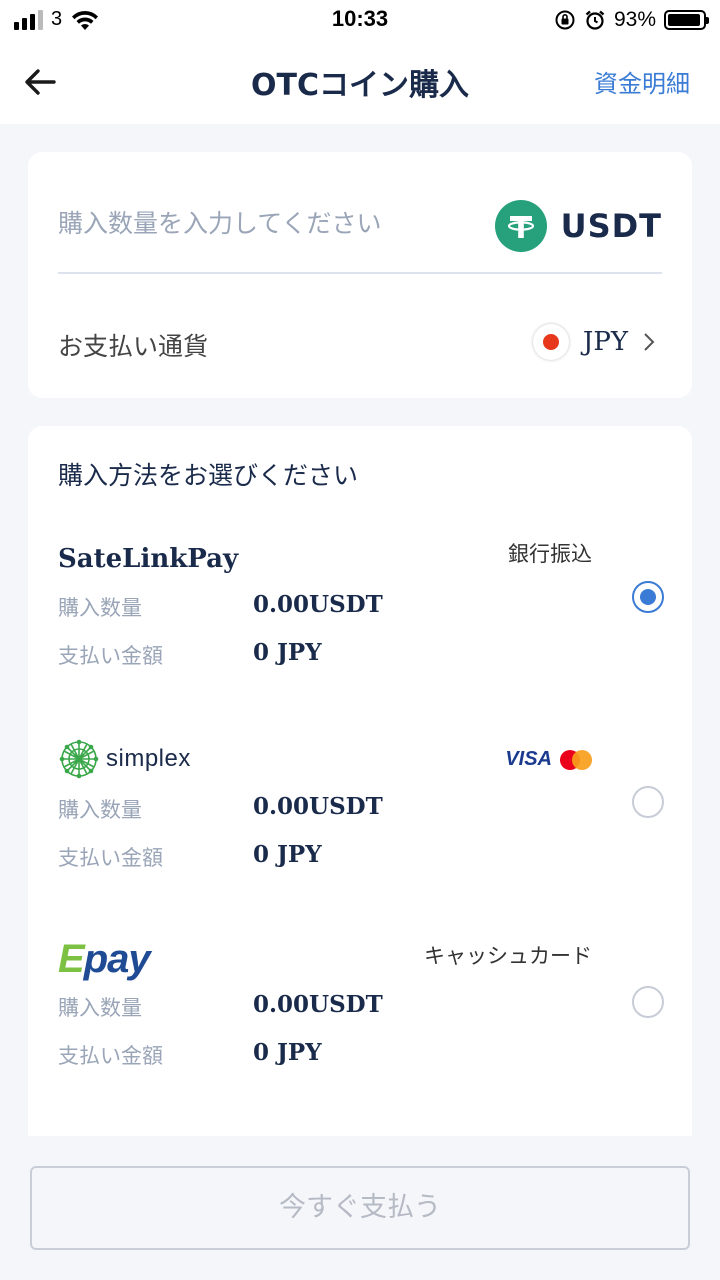 This screenshot has width=720, height=1280. I want to click on provider-name: SateLinkPay, so click(148, 559).